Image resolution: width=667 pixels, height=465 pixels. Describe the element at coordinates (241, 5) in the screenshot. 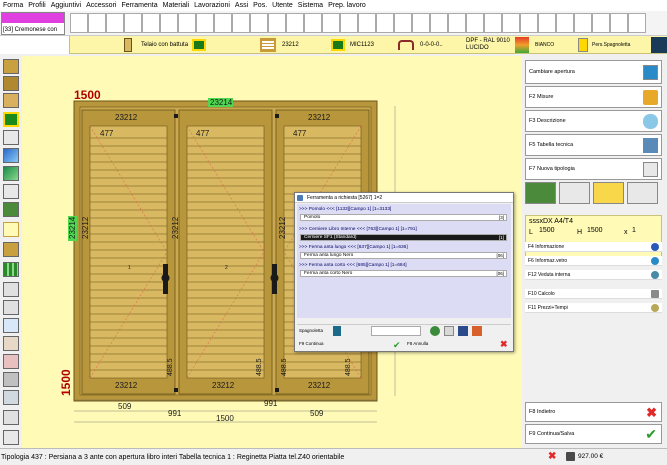

I see `menu-assi: Assi` at that location.